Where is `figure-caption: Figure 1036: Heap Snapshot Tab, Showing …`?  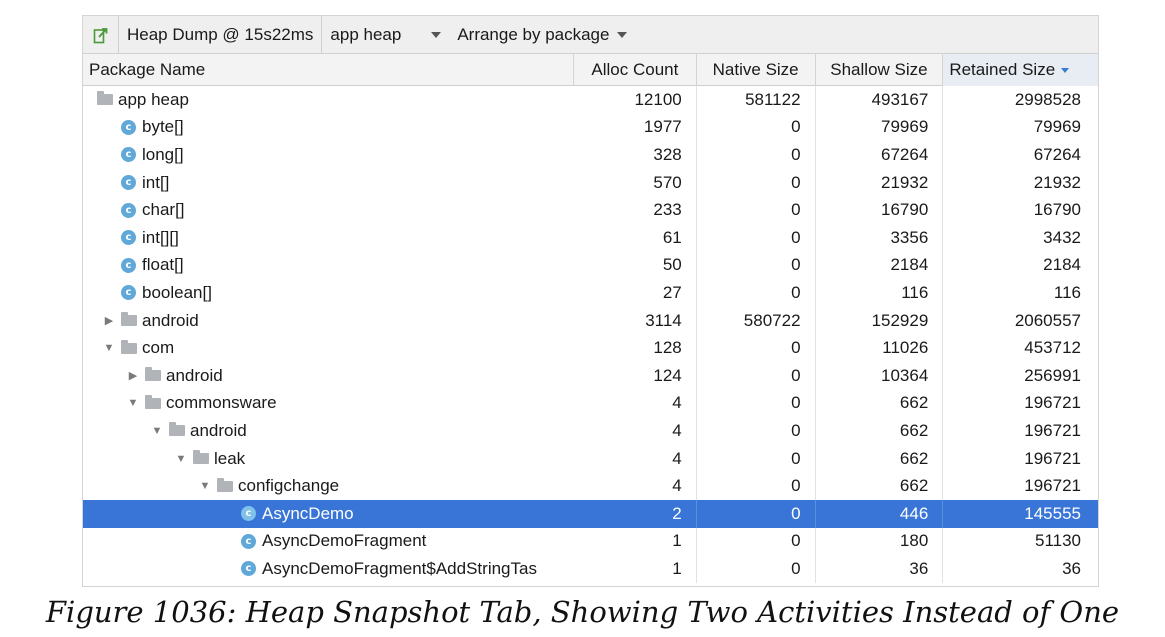 figure-caption: Figure 1036: Heap Snapshot Tab, Showing … is located at coordinates (582, 612).